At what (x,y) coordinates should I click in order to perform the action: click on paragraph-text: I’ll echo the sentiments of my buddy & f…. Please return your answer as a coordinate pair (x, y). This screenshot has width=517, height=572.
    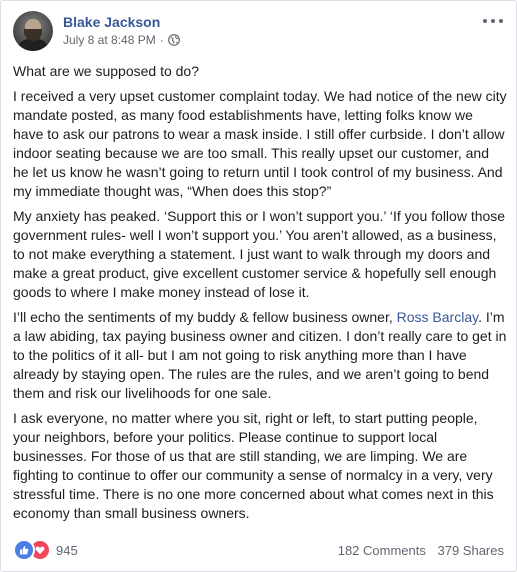
    Looking at the image, I should click on (205, 317).